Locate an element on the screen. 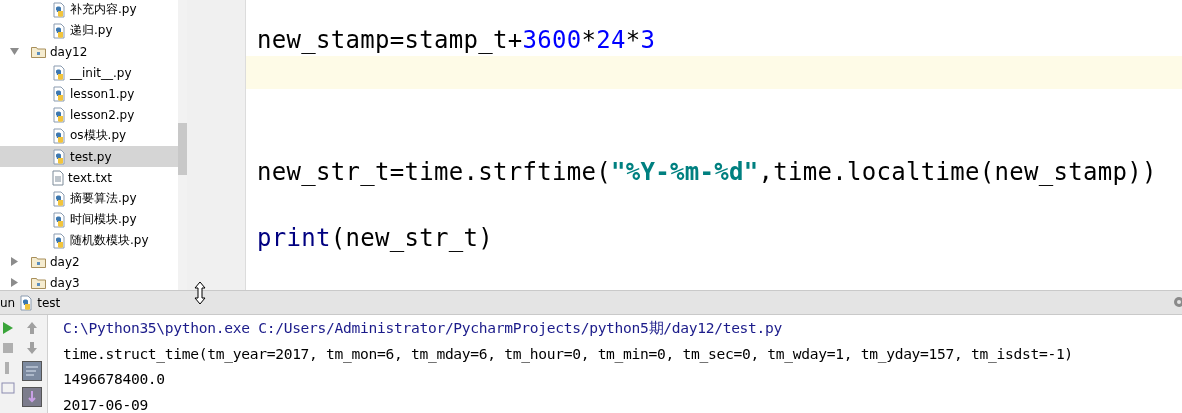 The image size is (1182, 413). up-arrow-icon is located at coordinates (31, 328).